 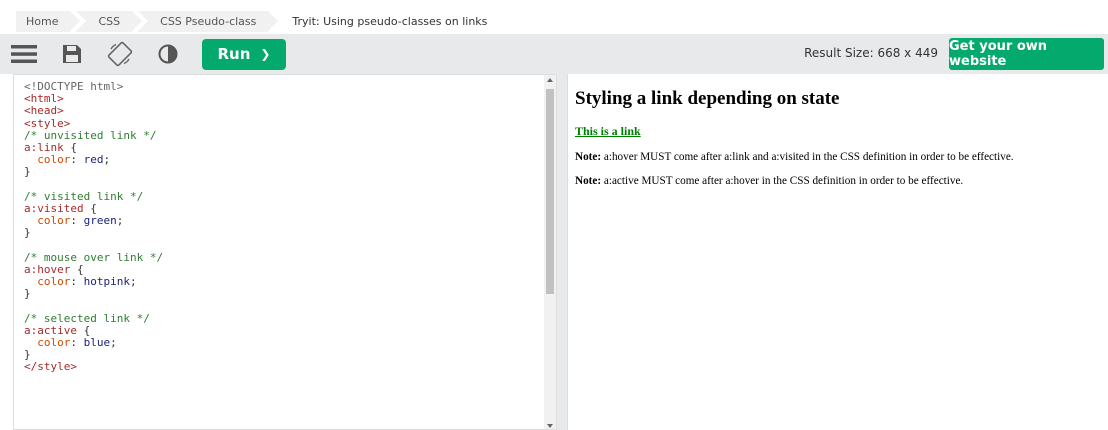 What do you see at coordinates (562, 252) in the screenshot?
I see `pane-splitter` at bounding box center [562, 252].